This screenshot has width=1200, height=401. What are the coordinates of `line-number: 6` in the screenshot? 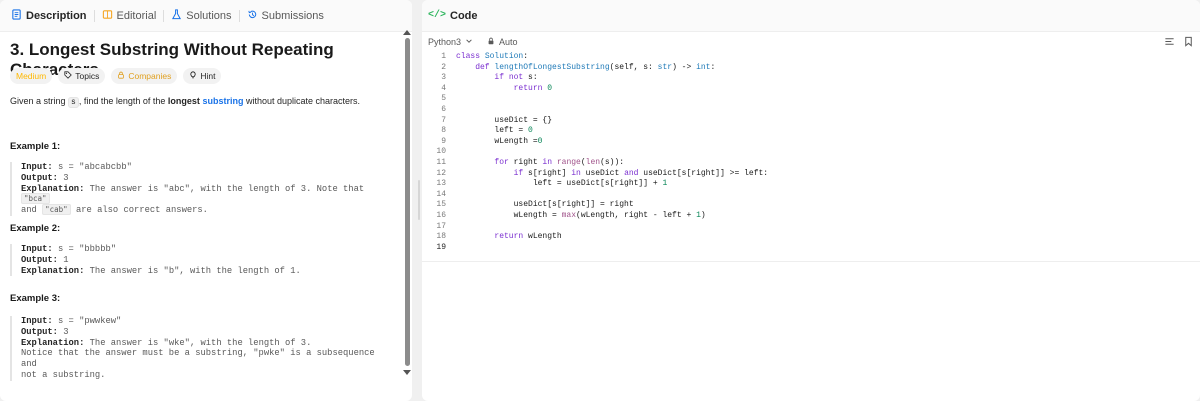 It's located at (443, 109).